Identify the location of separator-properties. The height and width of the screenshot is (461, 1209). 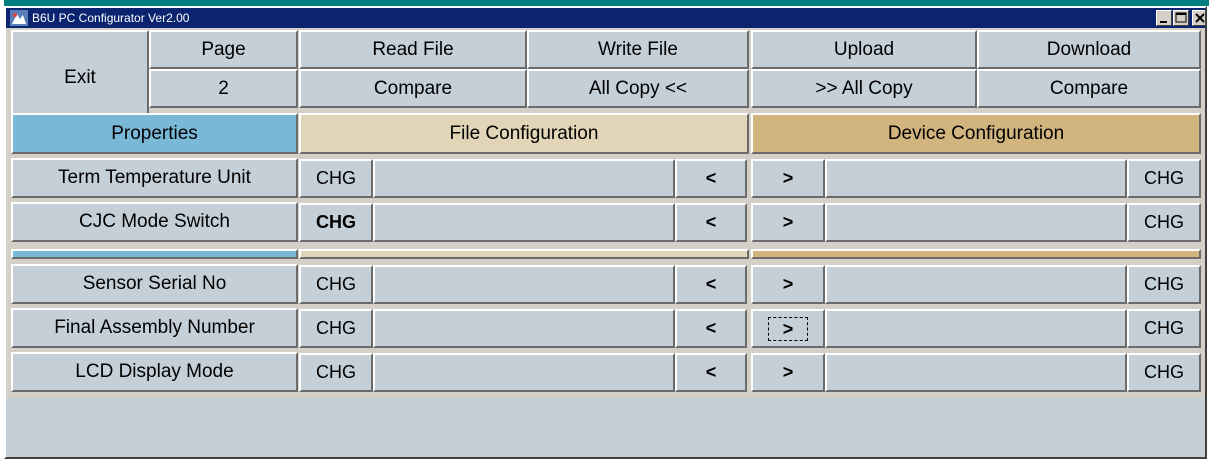
(154, 254).